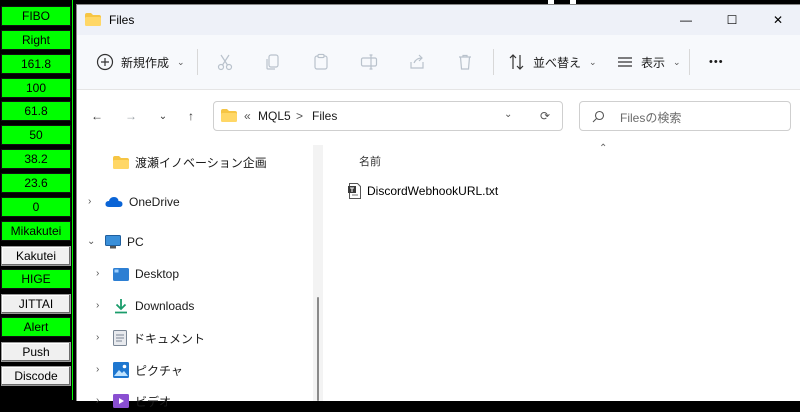 Image resolution: width=800 pixels, height=412 pixels. What do you see at coordinates (598, 116) in the screenshot?
I see `search-icon` at bounding box center [598, 116].